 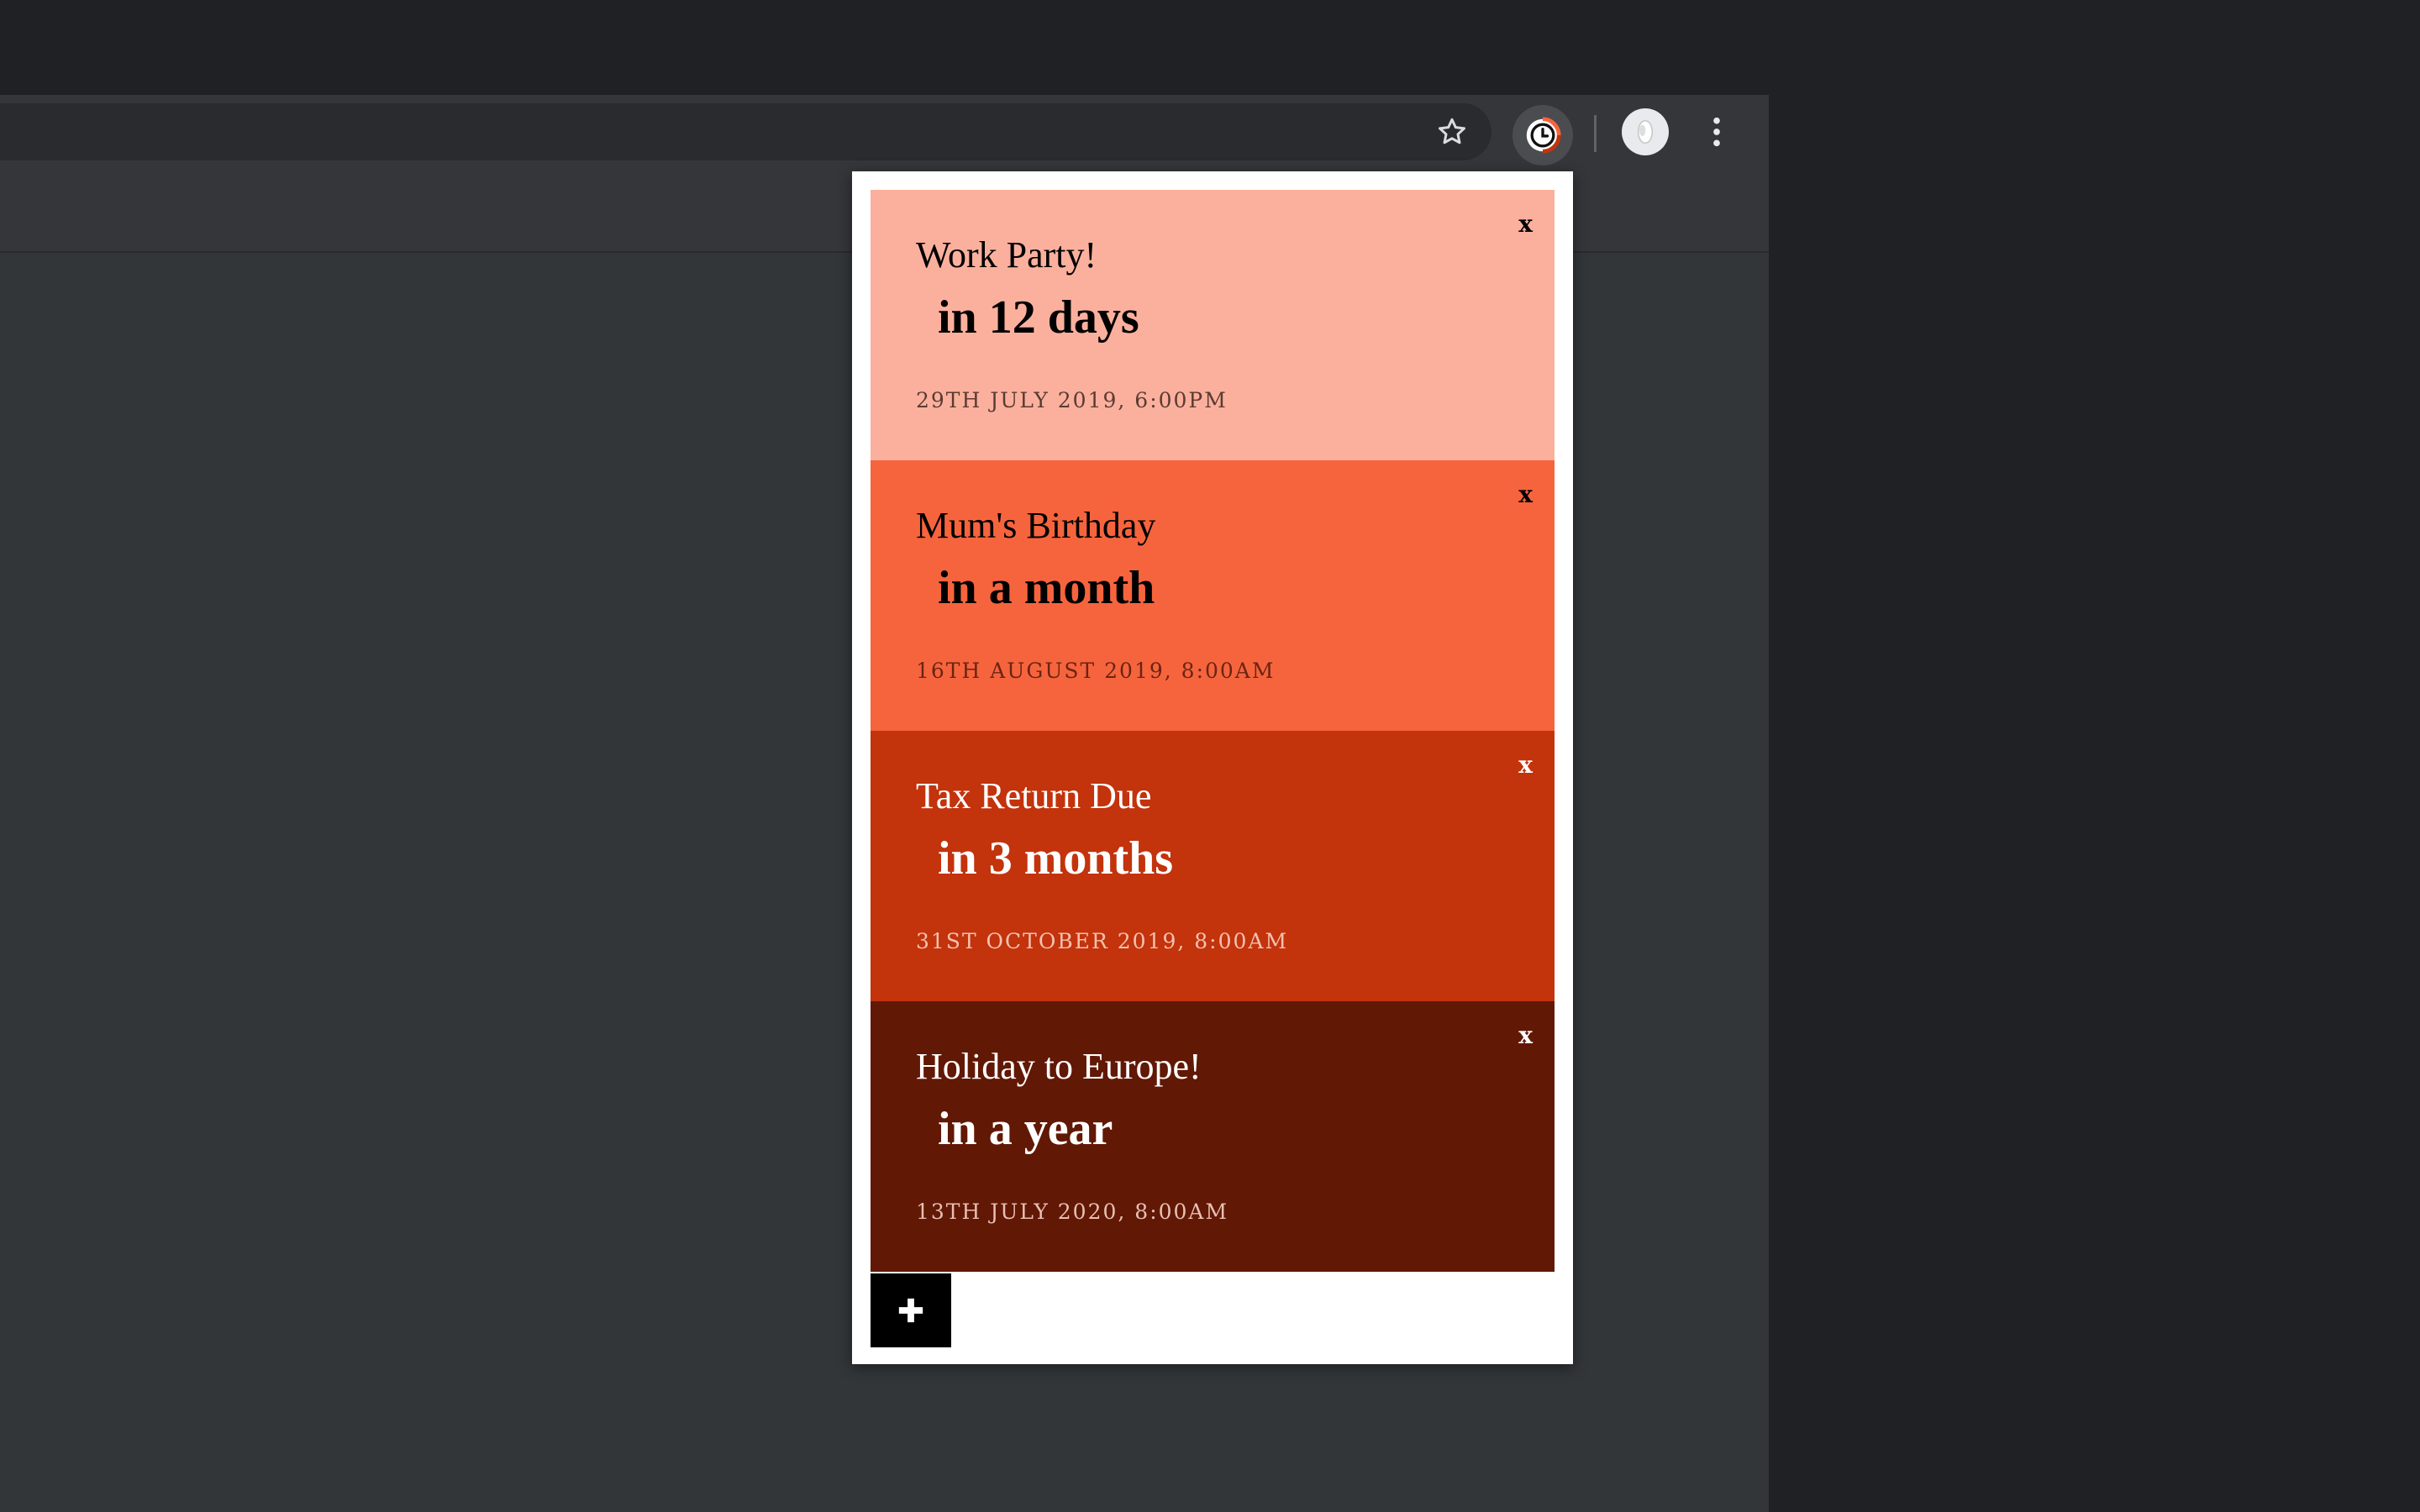 I want to click on plus-icon, so click(x=910, y=1310).